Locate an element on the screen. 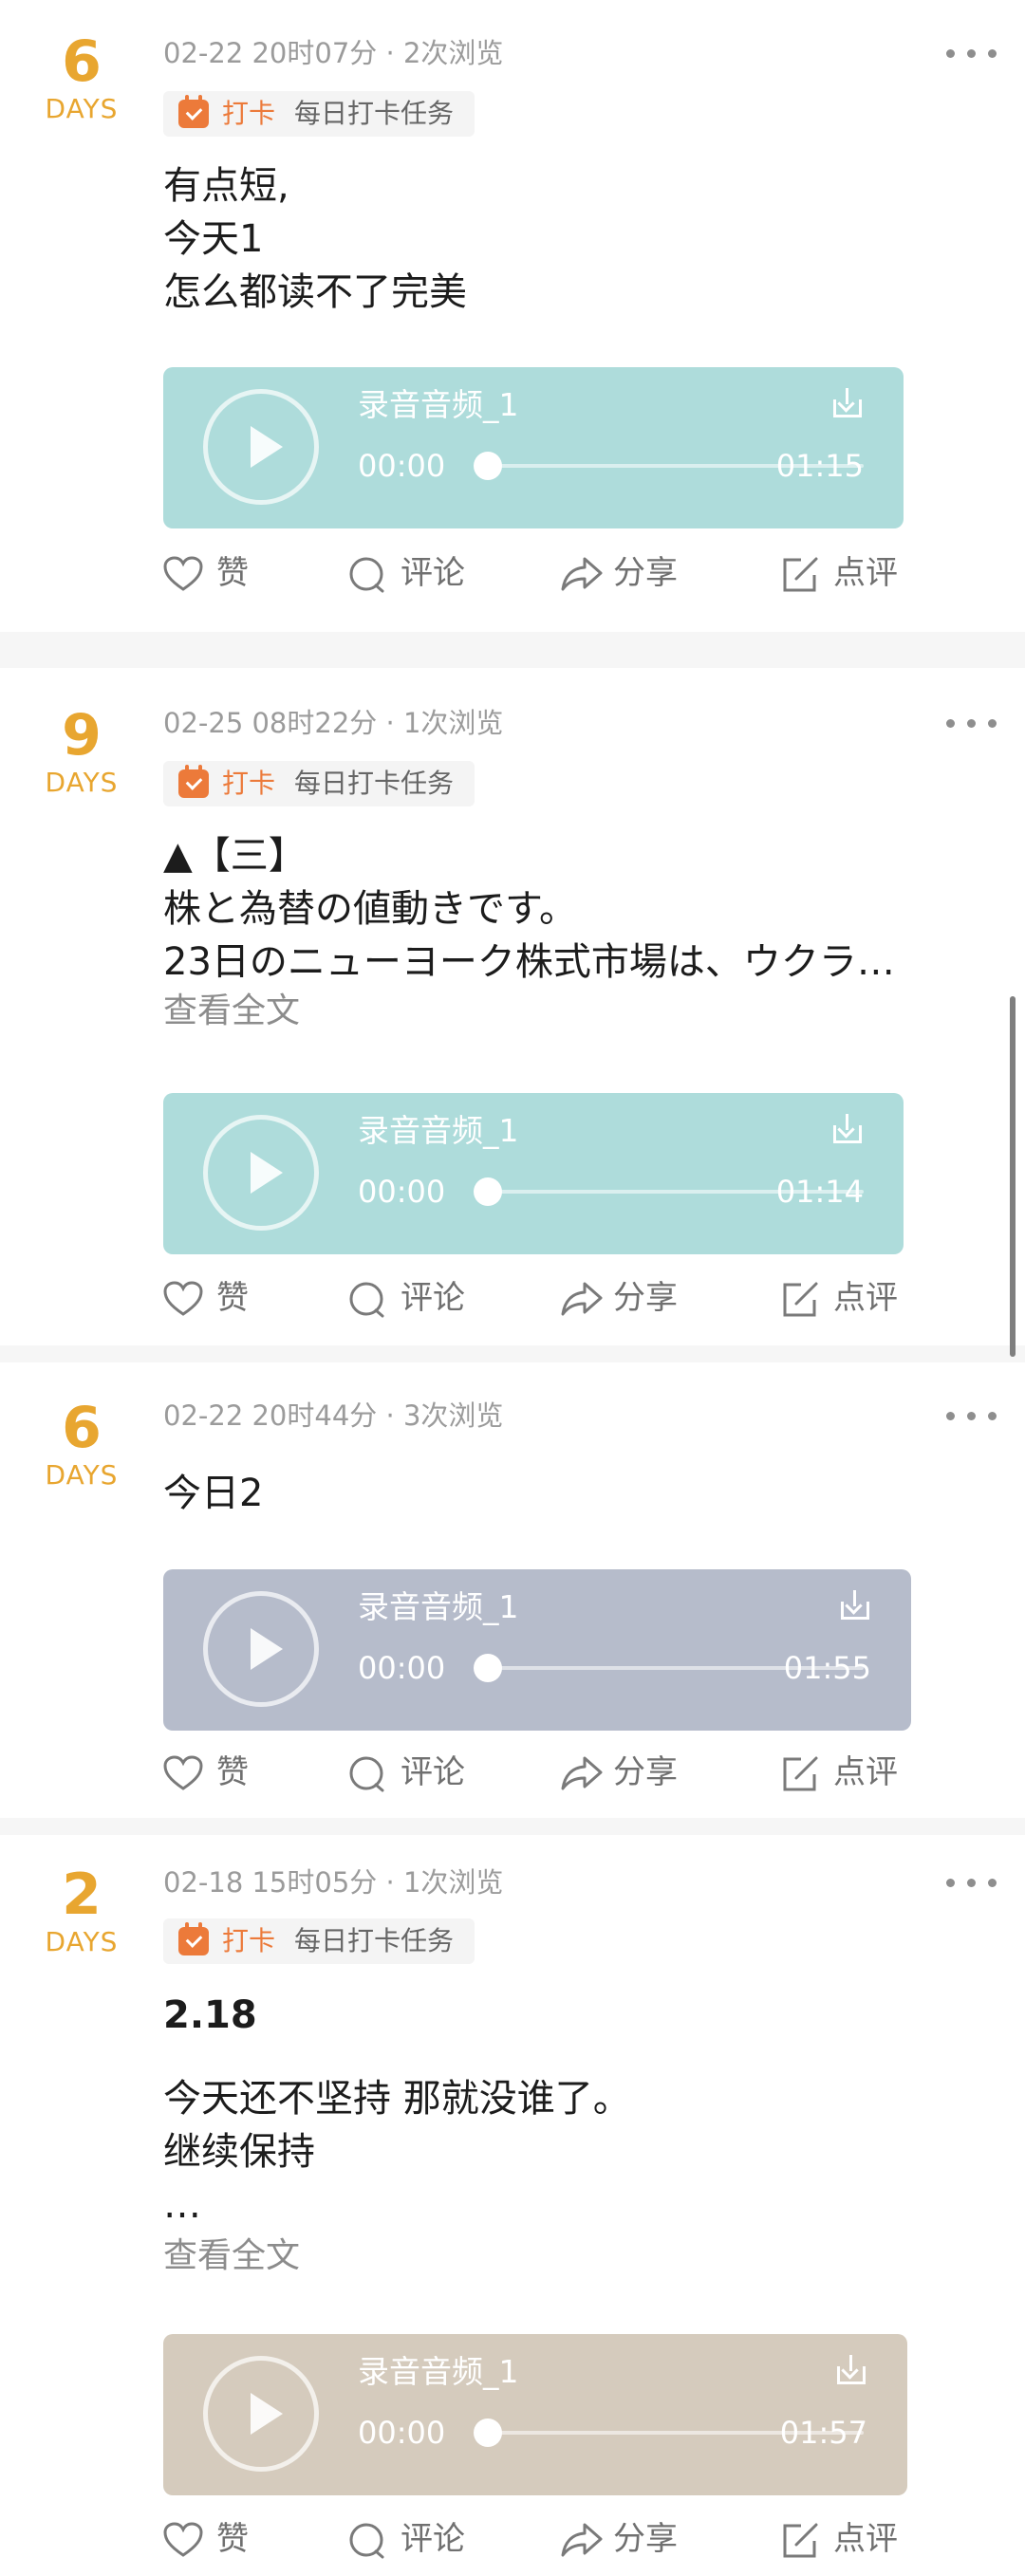 The width and height of the screenshot is (1025, 2576). post-line: 今天1 is located at coordinates (213, 239).